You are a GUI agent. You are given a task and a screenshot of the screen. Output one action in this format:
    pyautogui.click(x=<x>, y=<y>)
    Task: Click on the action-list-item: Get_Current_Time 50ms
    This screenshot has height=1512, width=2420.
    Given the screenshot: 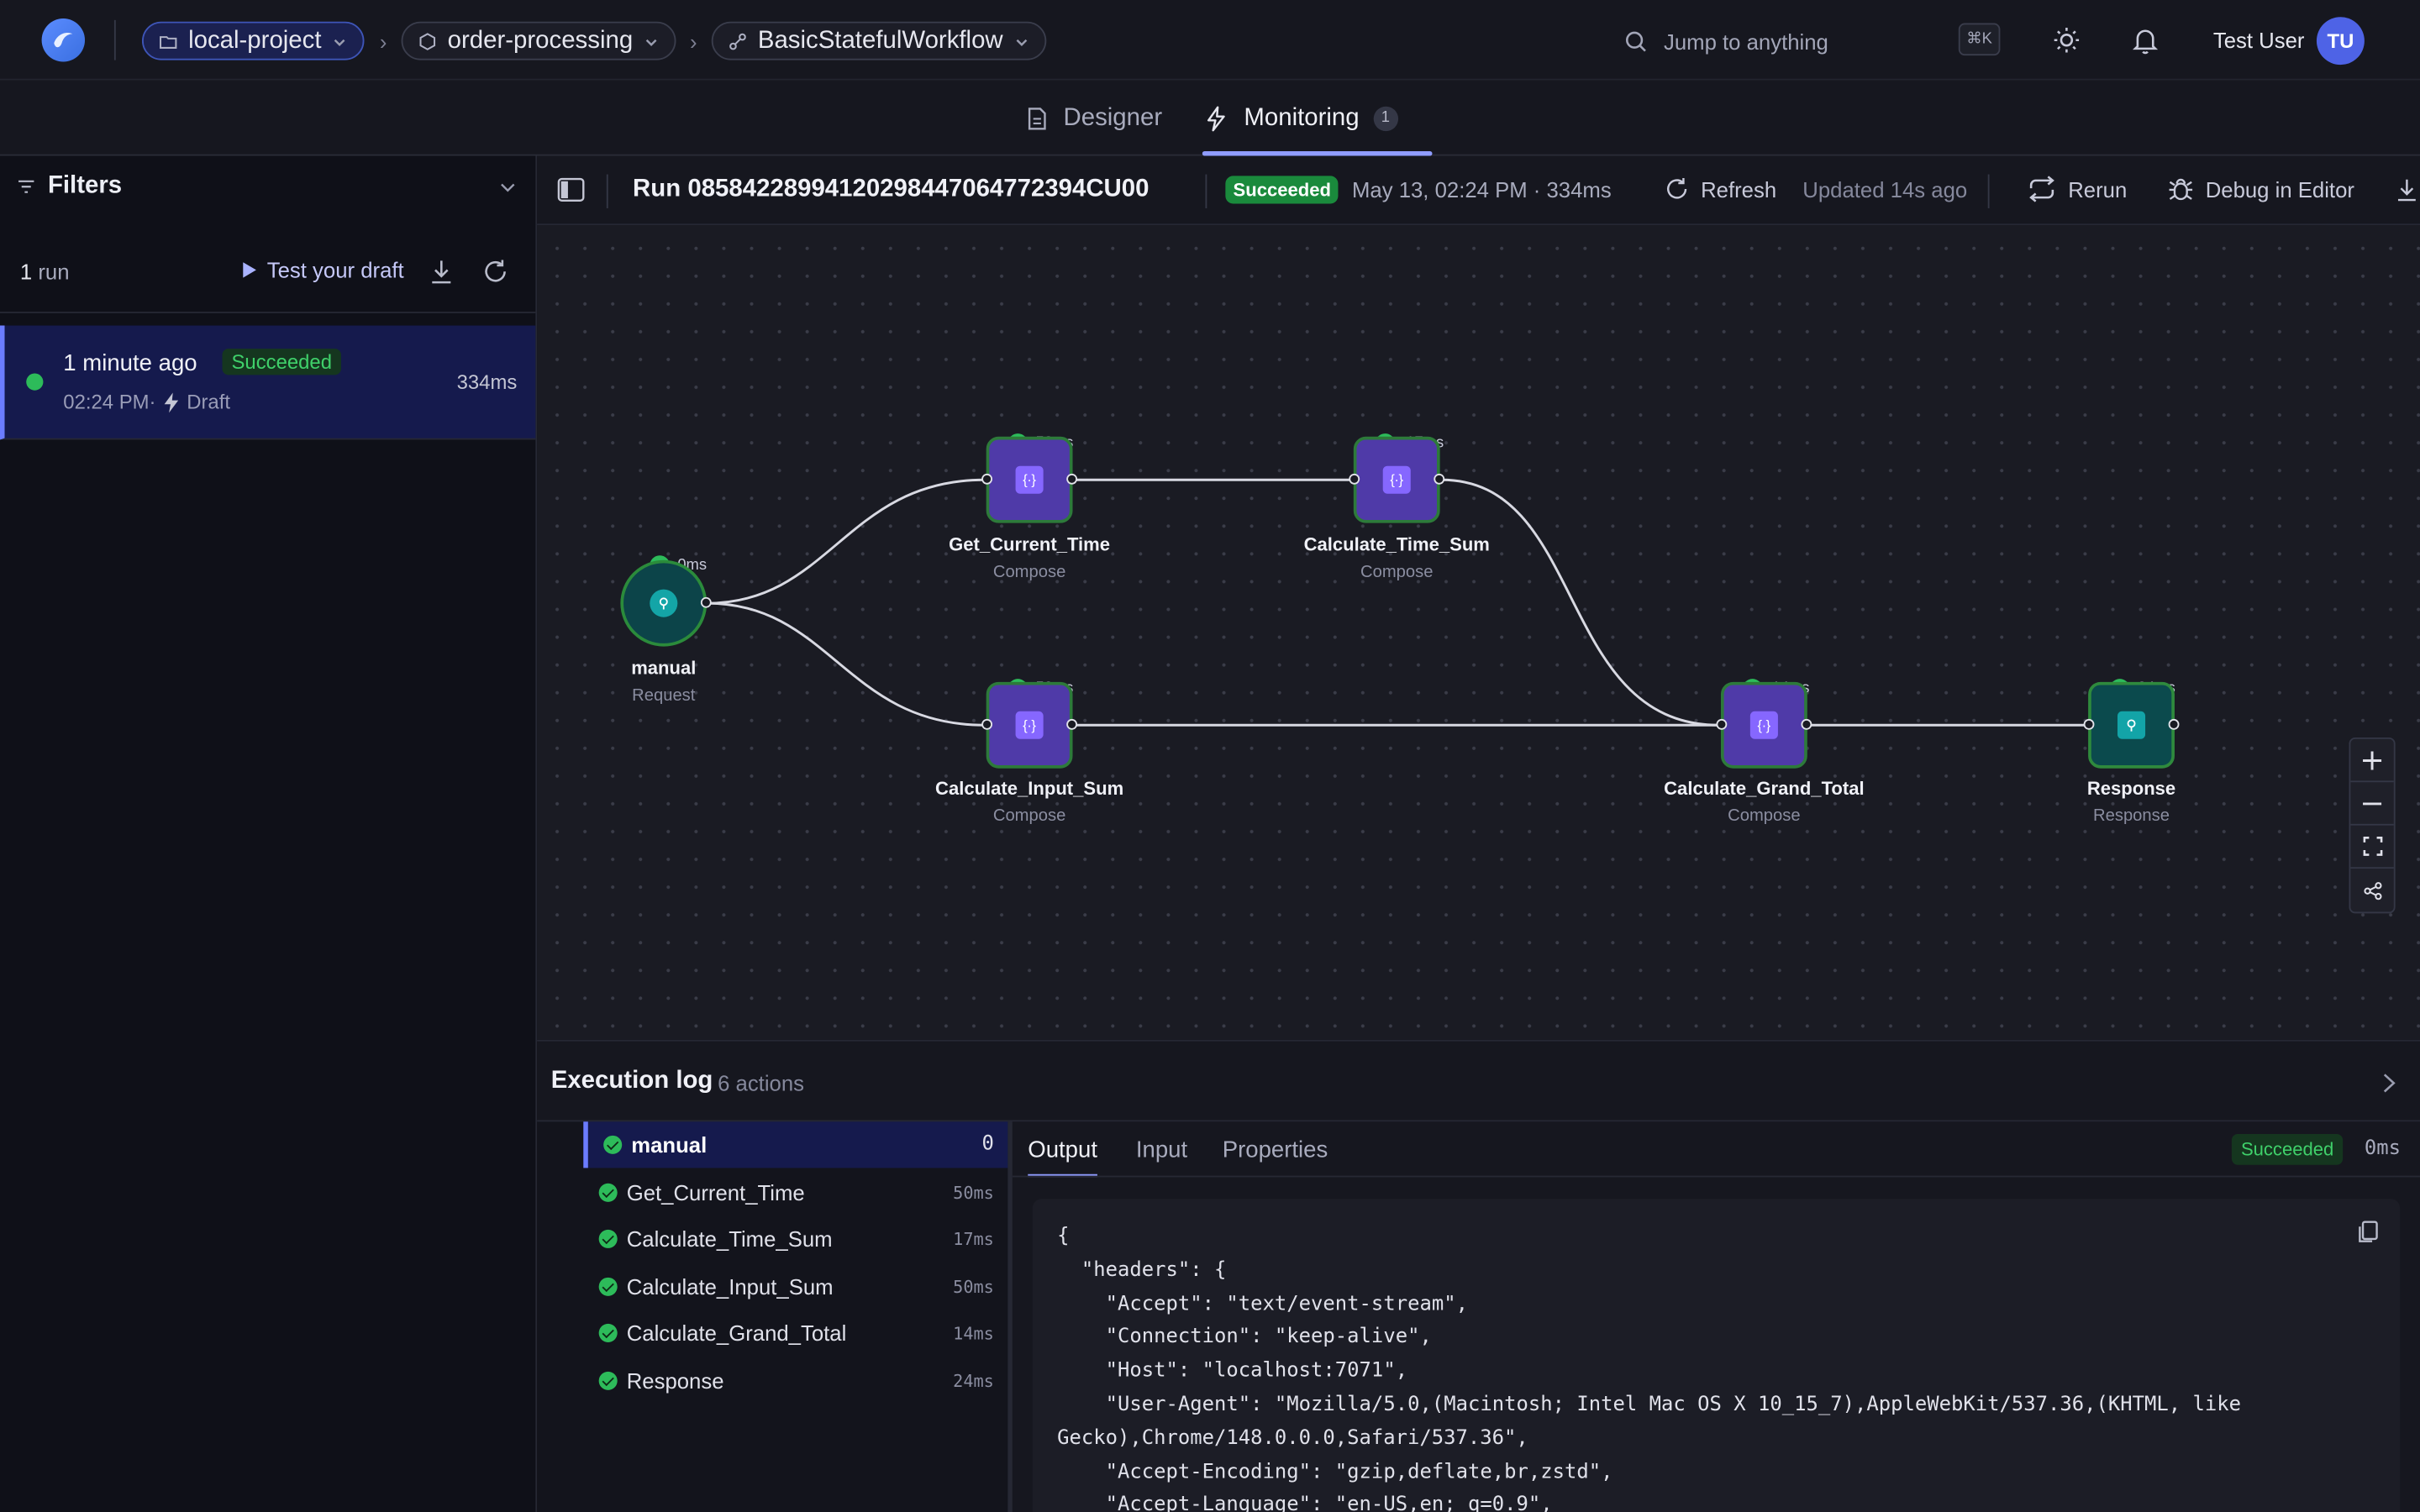 What is the action you would take?
    pyautogui.click(x=795, y=1192)
    